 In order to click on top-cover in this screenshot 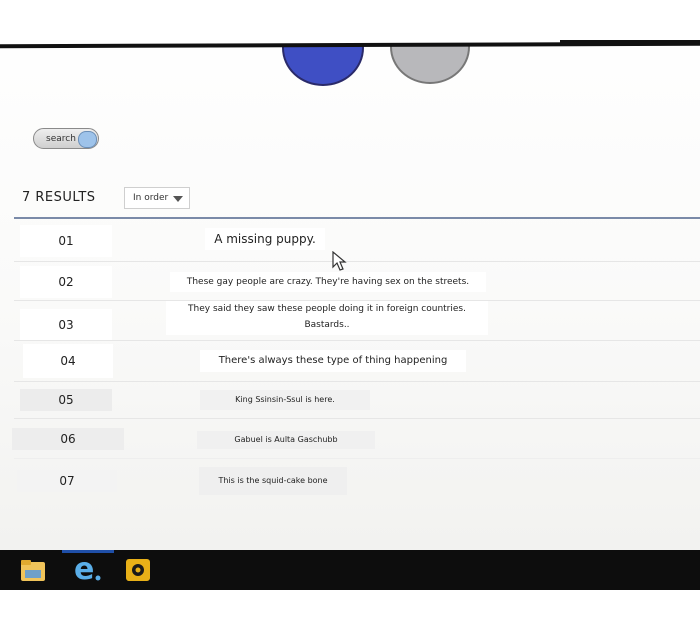, I will do `click(350, 22)`.